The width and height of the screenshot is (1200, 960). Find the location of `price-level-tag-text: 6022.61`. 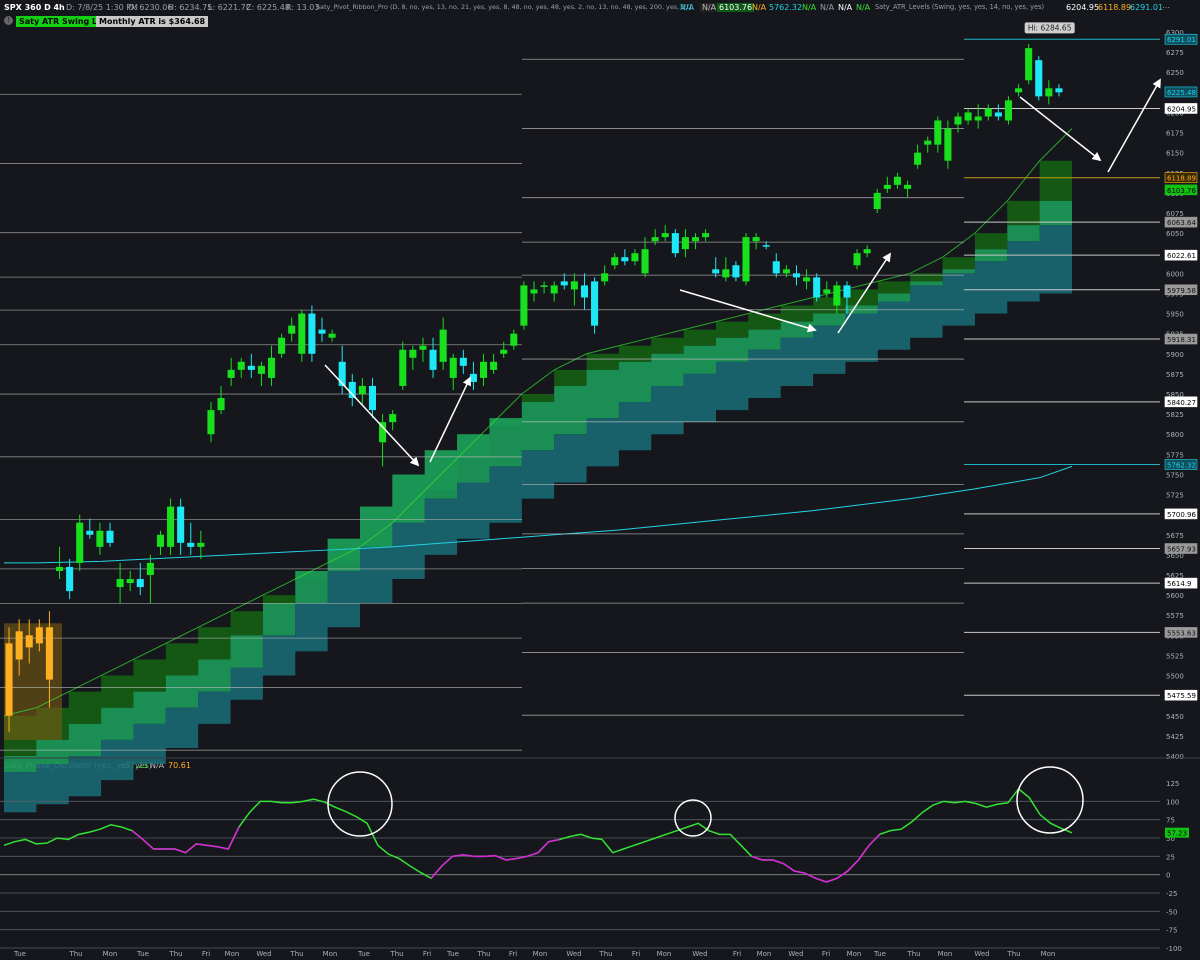

price-level-tag-text: 6022.61 is located at coordinates (1181, 256).